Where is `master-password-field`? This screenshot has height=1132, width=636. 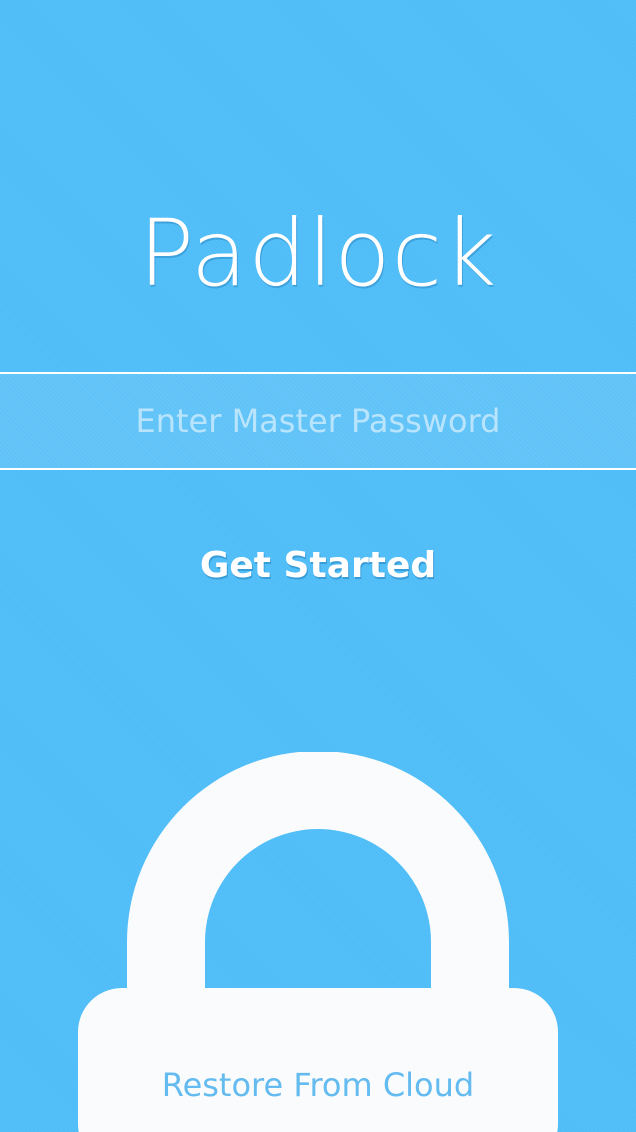
master-password-field is located at coordinates (318, 421).